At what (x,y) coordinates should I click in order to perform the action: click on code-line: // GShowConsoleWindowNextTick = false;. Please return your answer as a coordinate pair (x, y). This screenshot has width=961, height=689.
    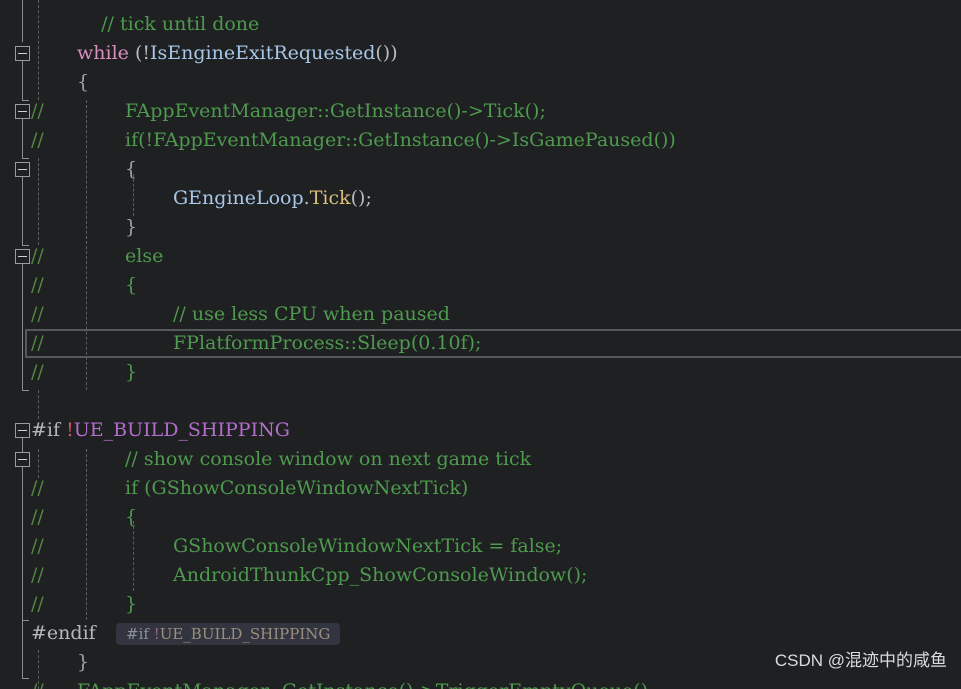
    Looking at the image, I should click on (480, 546).